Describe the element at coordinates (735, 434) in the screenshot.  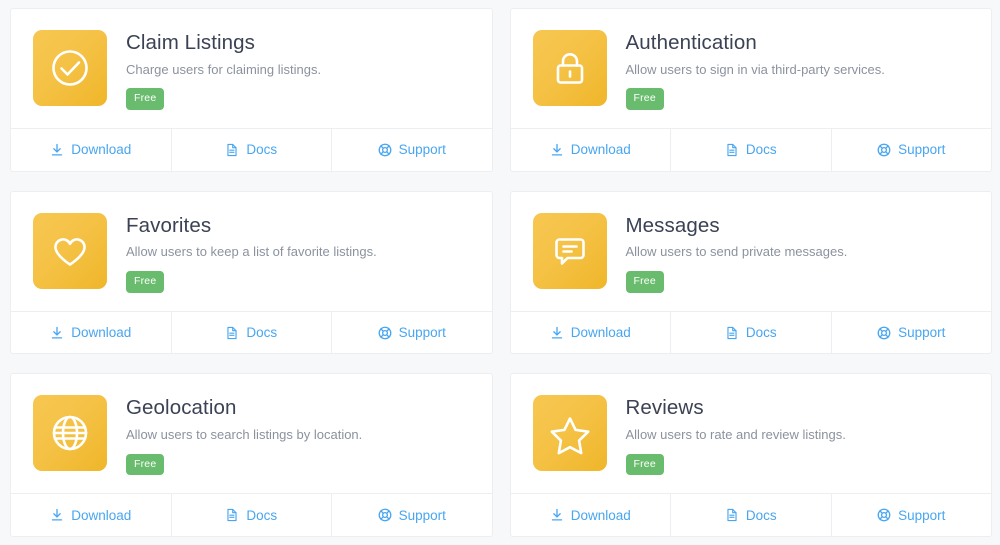
I see `card-description: Allow users to rate and review listings.` at that location.